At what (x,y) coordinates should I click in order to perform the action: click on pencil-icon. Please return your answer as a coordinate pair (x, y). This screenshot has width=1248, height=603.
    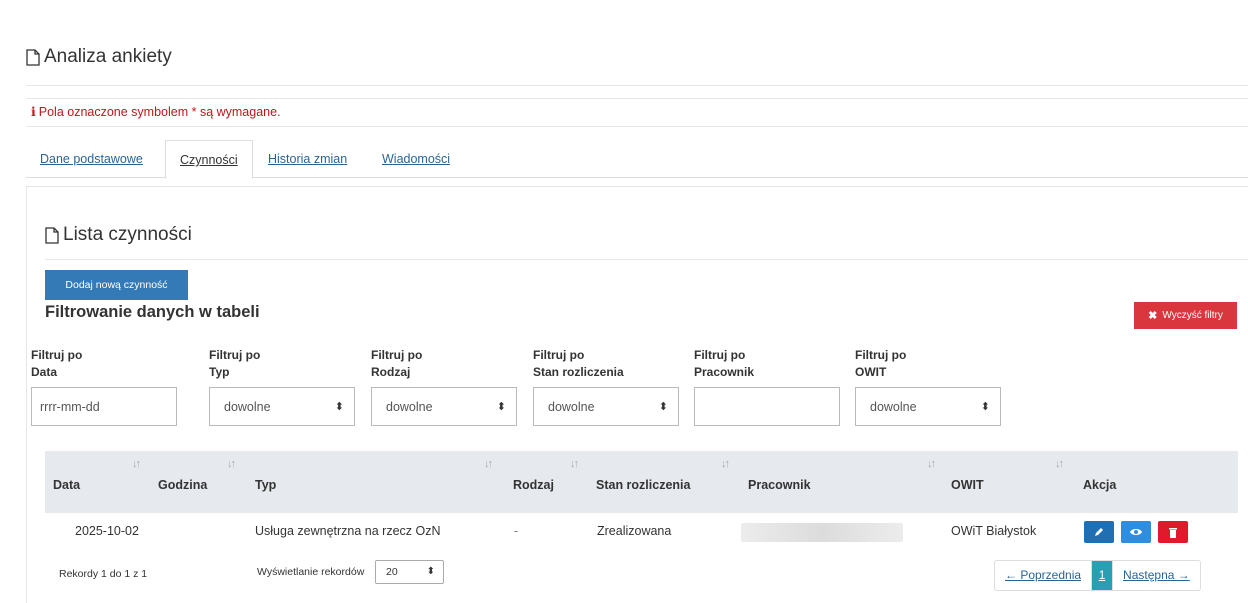
    Looking at the image, I should click on (1099, 532).